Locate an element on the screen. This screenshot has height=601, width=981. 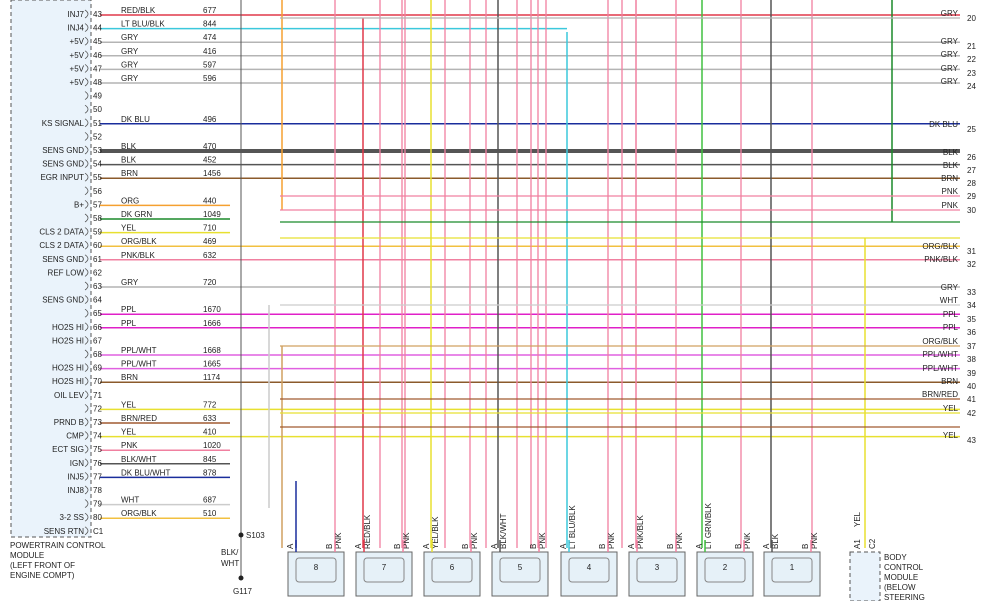
injector-1: 1A BBLK PNK is located at coordinates (791, 564).